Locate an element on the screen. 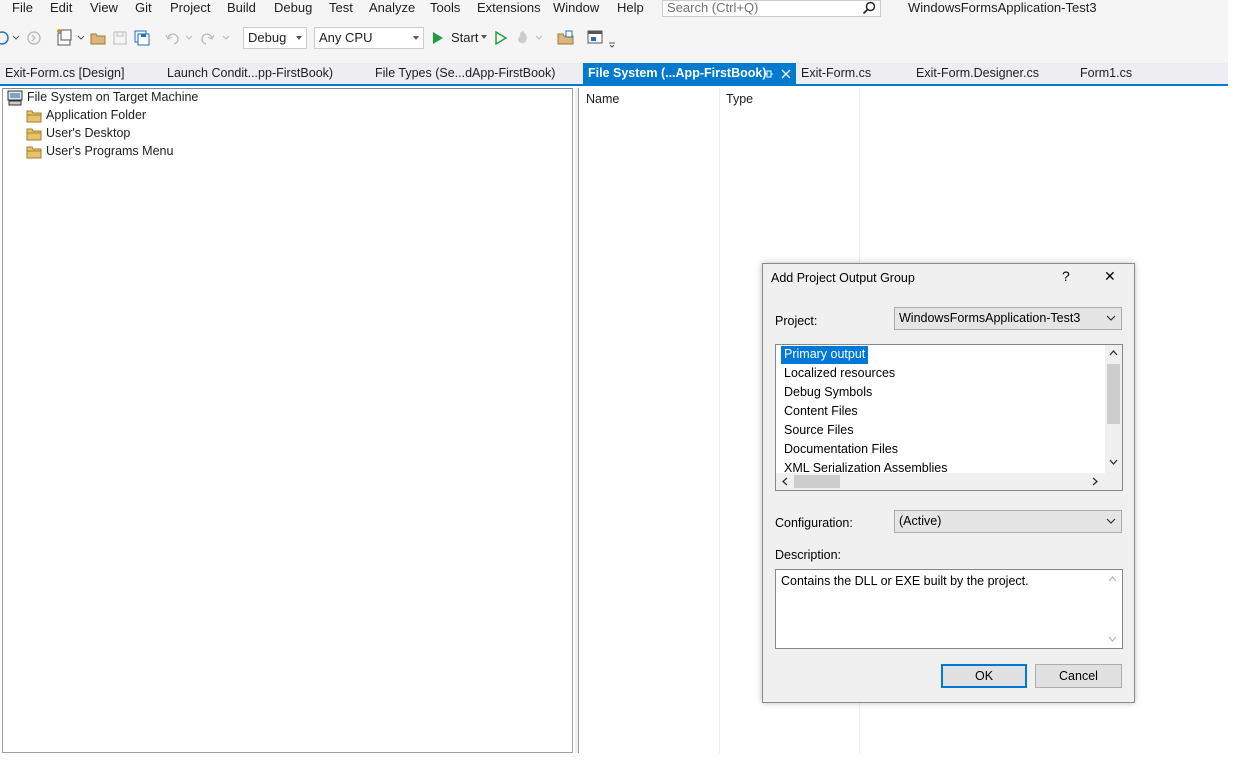  configuration-label: Configuration: is located at coordinates (814, 523).